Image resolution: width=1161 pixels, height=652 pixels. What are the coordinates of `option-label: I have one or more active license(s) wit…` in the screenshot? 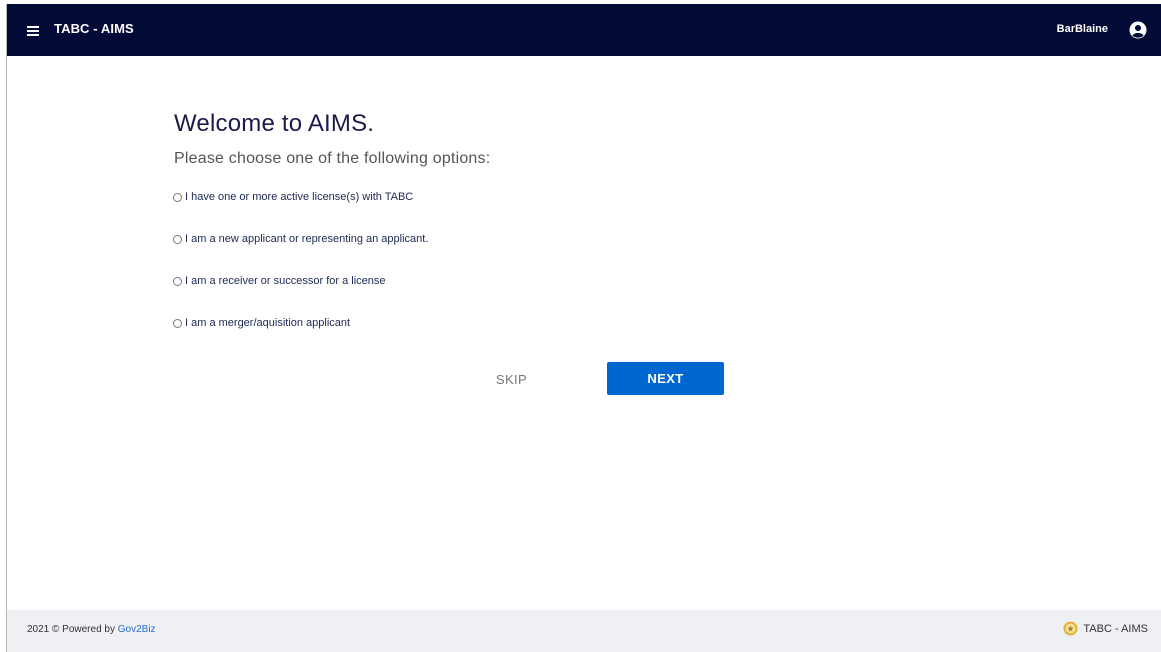 It's located at (299, 197).